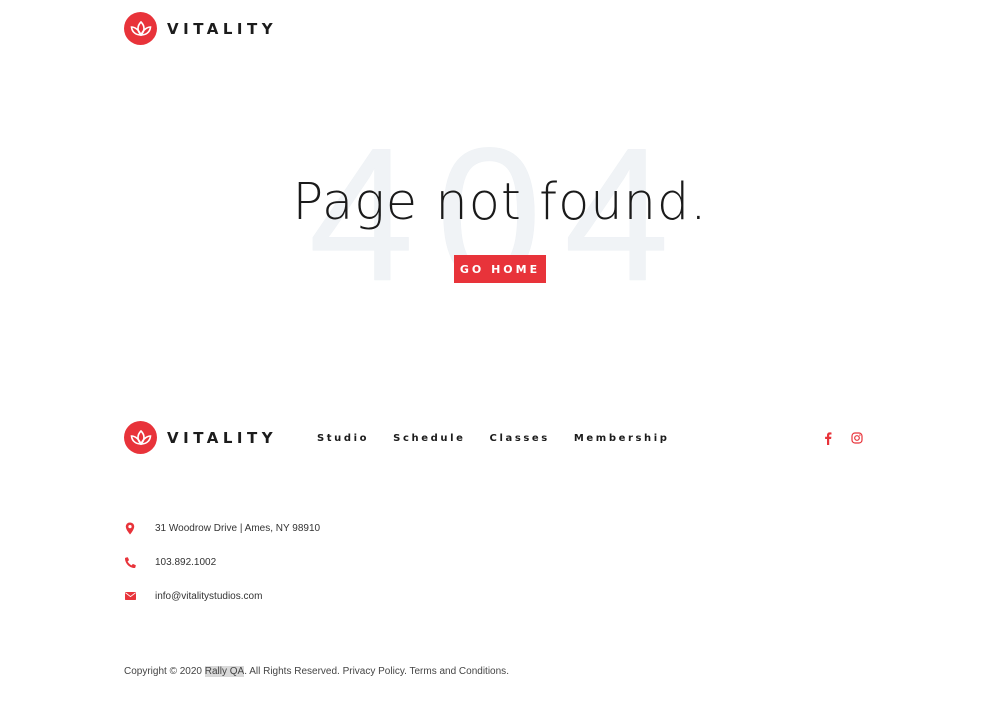  Describe the element at coordinates (130, 528) in the screenshot. I see `map-pin-icon` at that location.